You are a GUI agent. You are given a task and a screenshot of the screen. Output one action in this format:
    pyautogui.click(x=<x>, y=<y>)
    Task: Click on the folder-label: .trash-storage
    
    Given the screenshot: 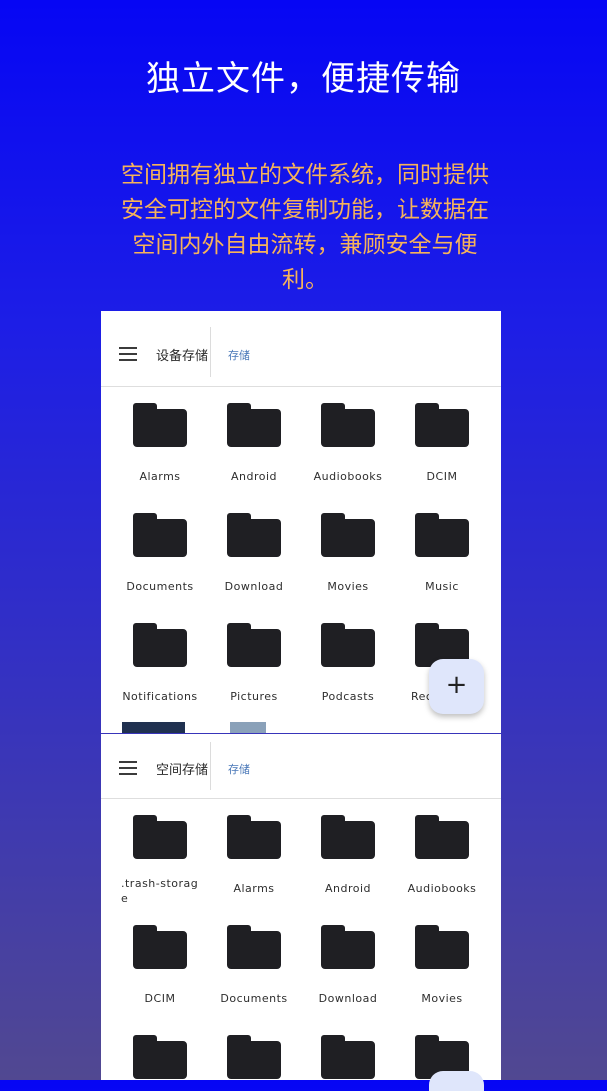 What is the action you would take?
    pyautogui.click(x=160, y=891)
    